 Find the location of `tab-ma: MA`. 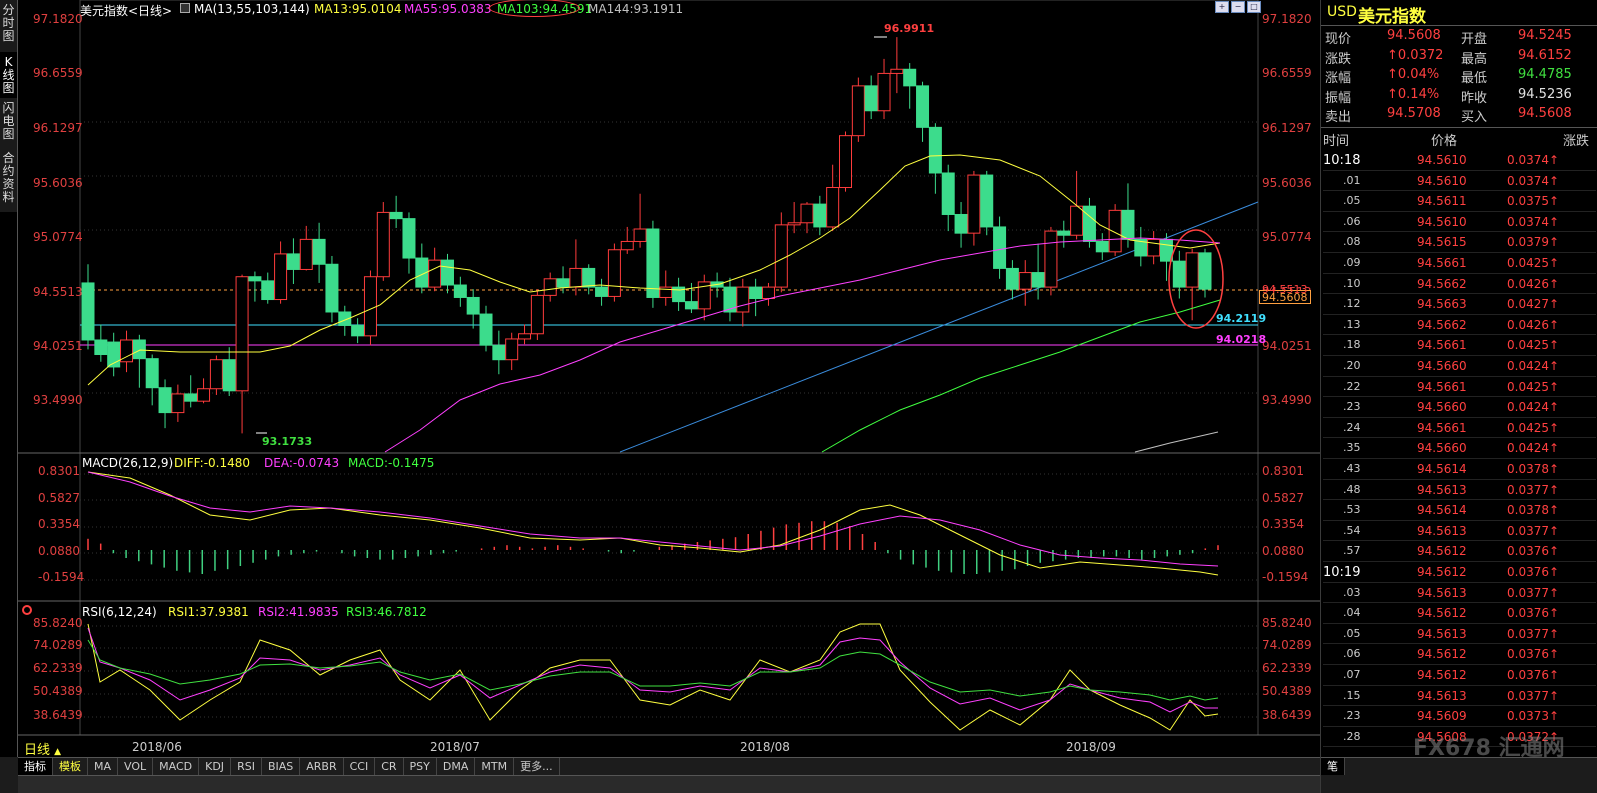

tab-ma: MA is located at coordinates (103, 766).